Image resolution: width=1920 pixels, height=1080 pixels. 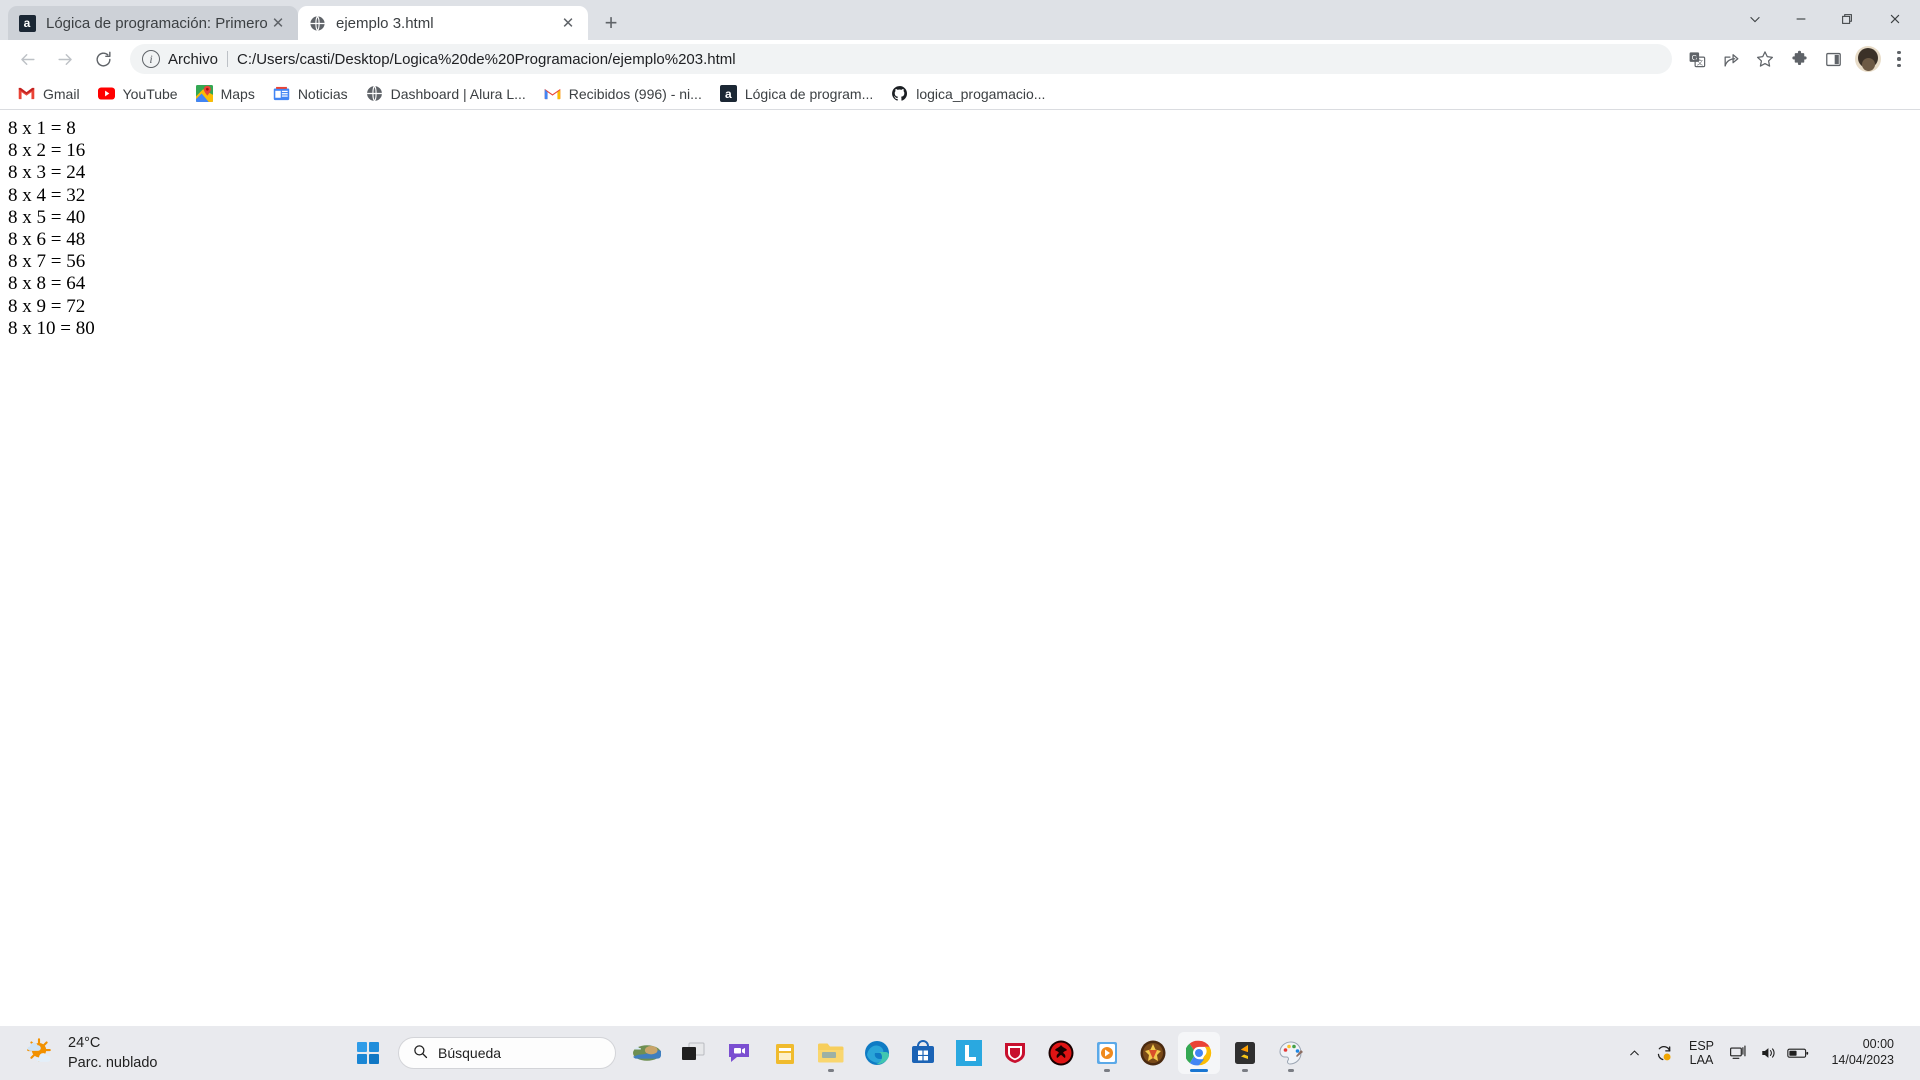 I want to click on taskbar-app-sublime-text, so click(x=1245, y=1053).